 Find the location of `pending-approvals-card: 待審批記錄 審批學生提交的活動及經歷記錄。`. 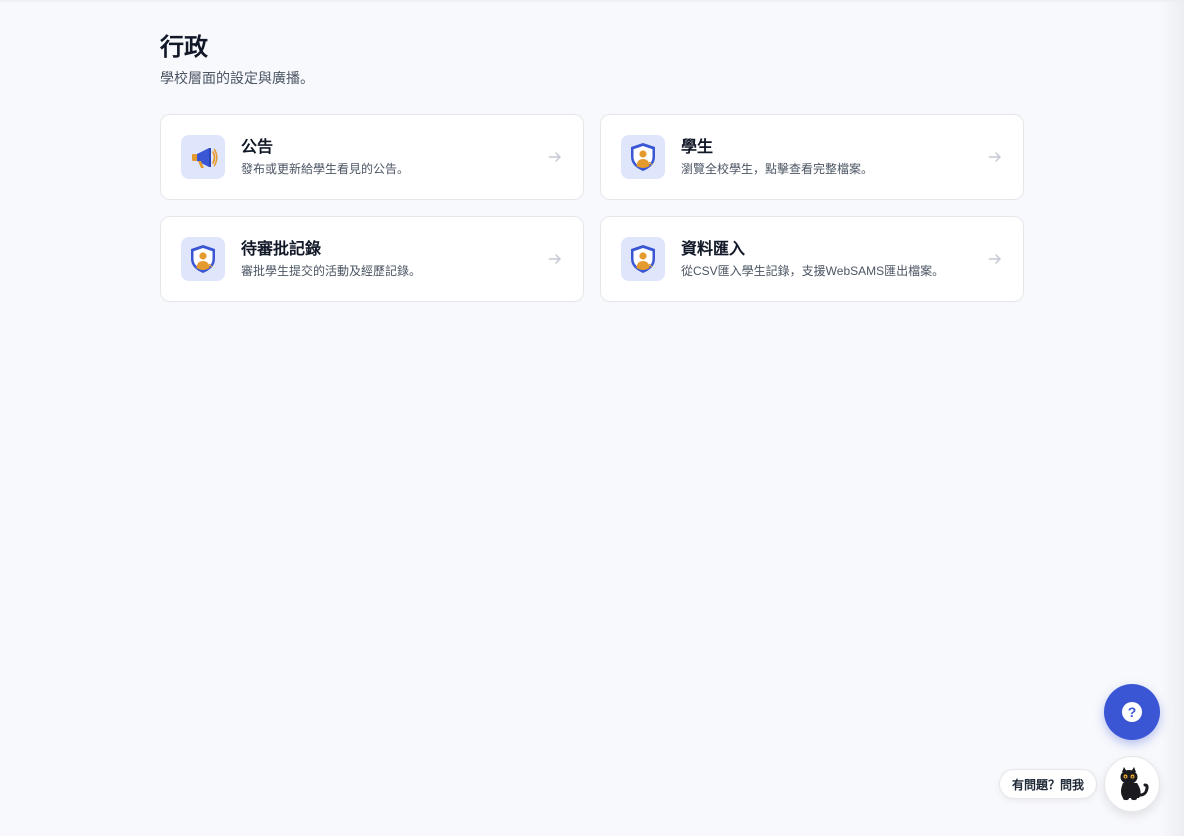

pending-approvals-card: 待審批記錄 審批學生提交的活動及經歷記錄。 is located at coordinates (372, 259).